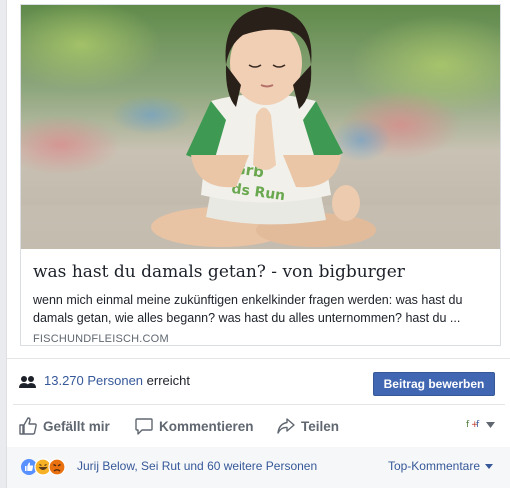 The height and width of the screenshot is (488, 510). Describe the element at coordinates (28, 426) in the screenshot. I see `thumbs-up-icon` at that location.